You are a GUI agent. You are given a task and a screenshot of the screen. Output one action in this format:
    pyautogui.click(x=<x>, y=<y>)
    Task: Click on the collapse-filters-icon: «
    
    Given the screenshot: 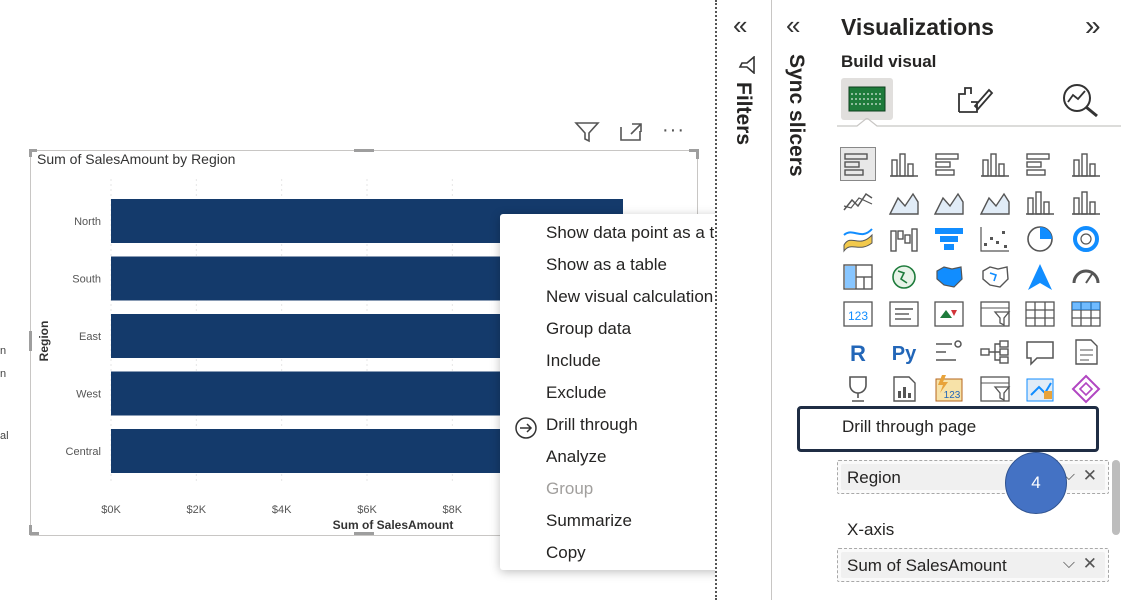 What is the action you would take?
    pyautogui.click(x=740, y=25)
    